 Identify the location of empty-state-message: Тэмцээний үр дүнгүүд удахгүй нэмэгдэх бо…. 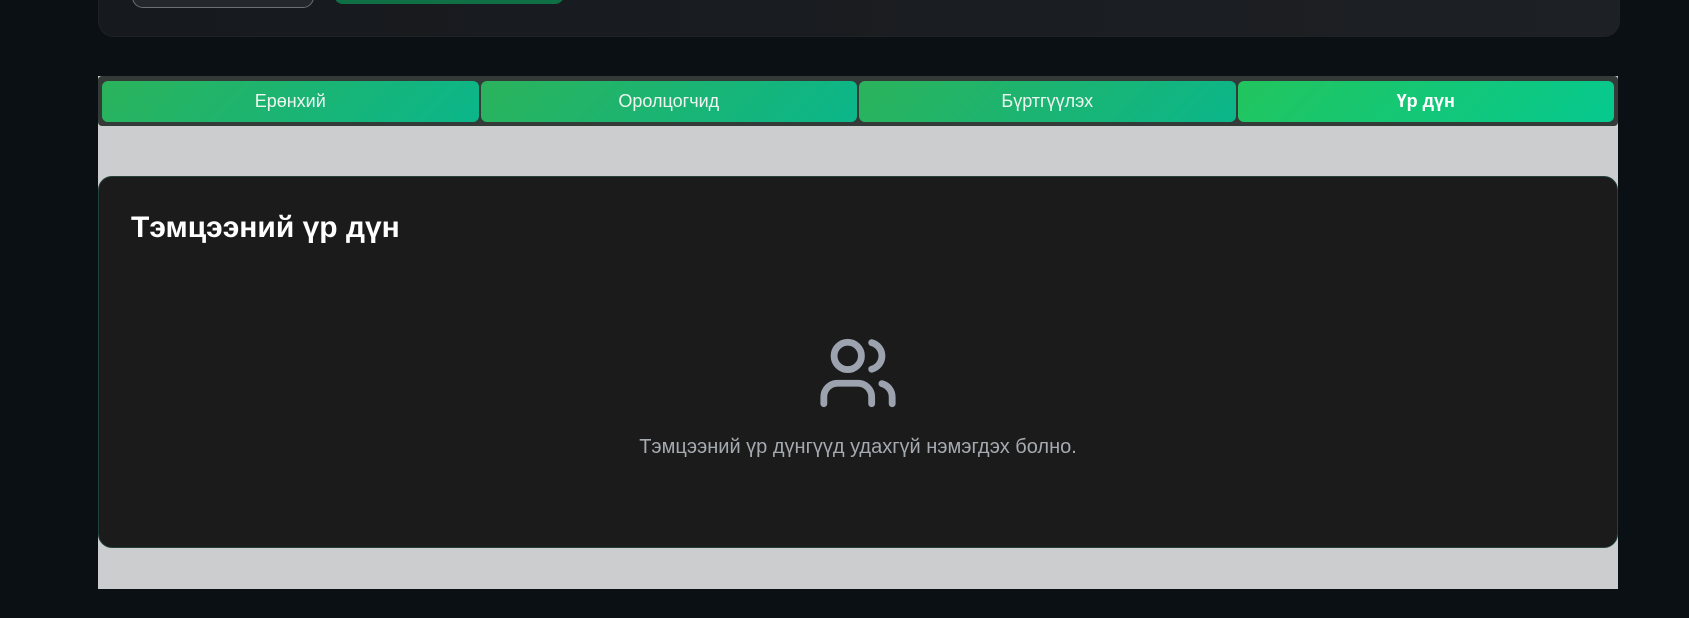
(858, 447).